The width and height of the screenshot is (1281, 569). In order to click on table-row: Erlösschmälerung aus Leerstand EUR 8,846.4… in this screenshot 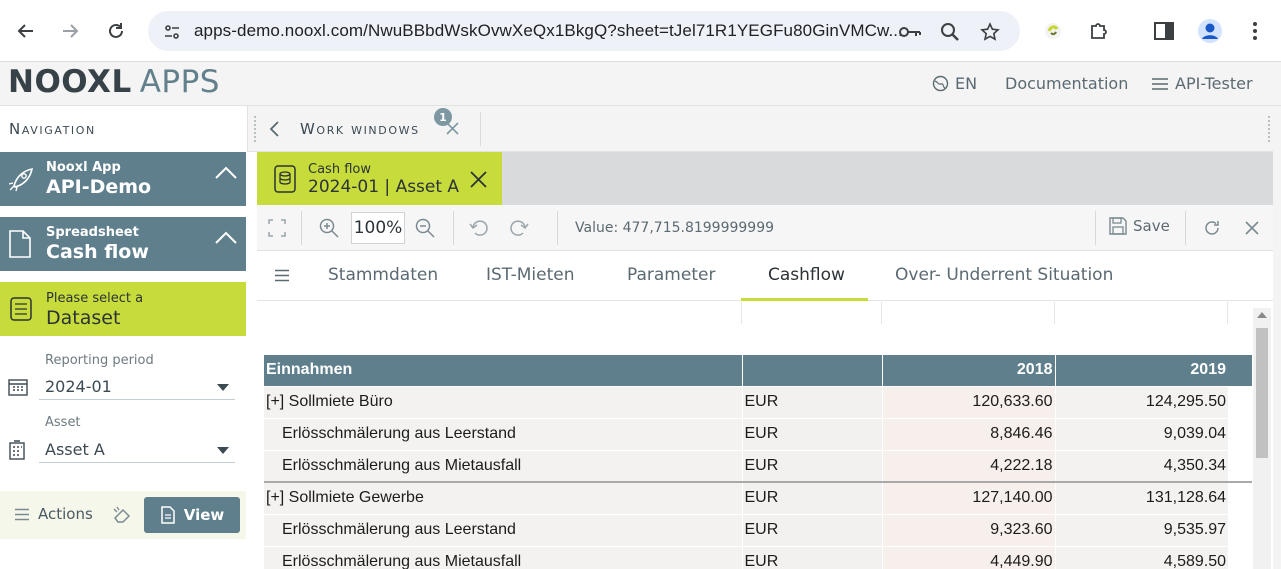, I will do `click(758, 434)`.